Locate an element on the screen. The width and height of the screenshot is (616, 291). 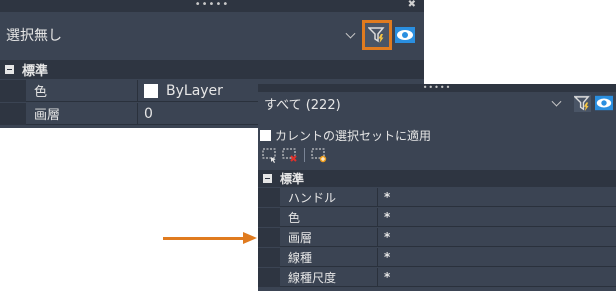
palette-grip-bar: ••••• ✖ is located at coordinates (212, 6).